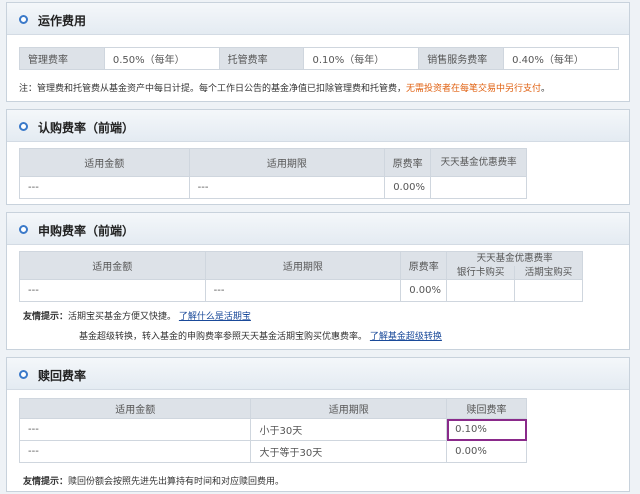 The height and width of the screenshot is (494, 640). I want to click on fee-value: 0.50%（每年）, so click(161, 58).